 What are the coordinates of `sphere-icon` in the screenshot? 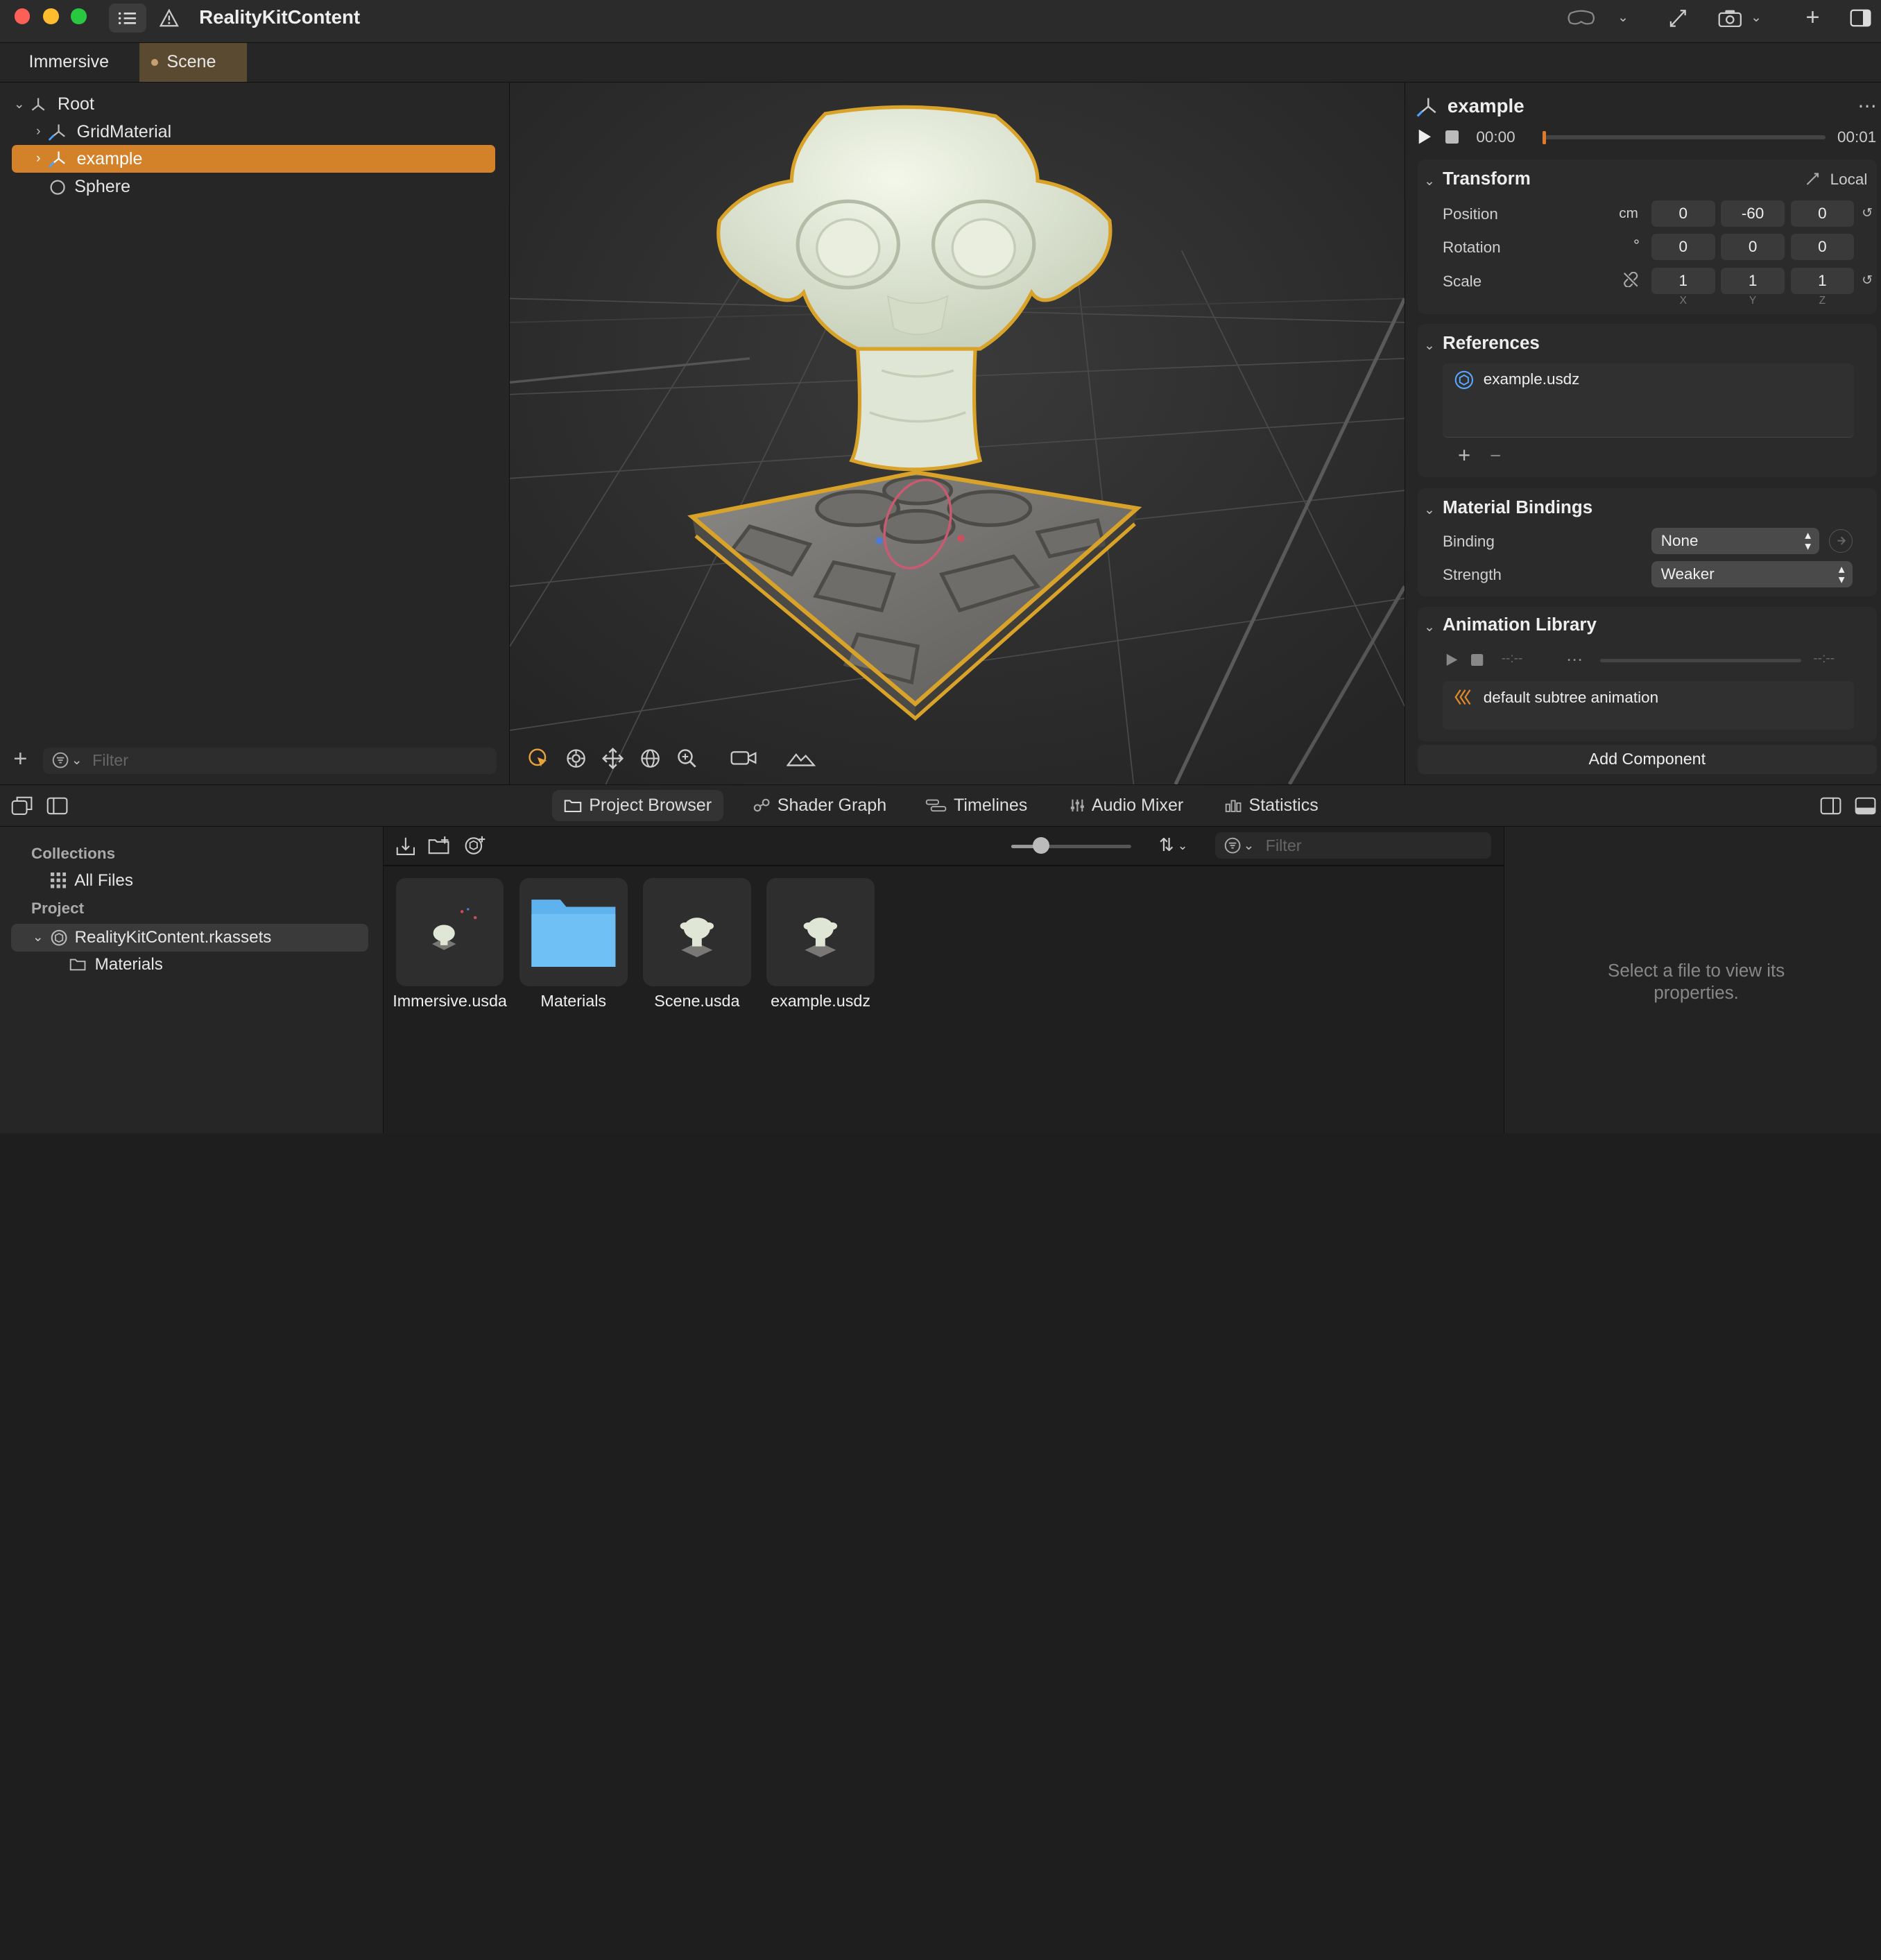 It's located at (57, 187).